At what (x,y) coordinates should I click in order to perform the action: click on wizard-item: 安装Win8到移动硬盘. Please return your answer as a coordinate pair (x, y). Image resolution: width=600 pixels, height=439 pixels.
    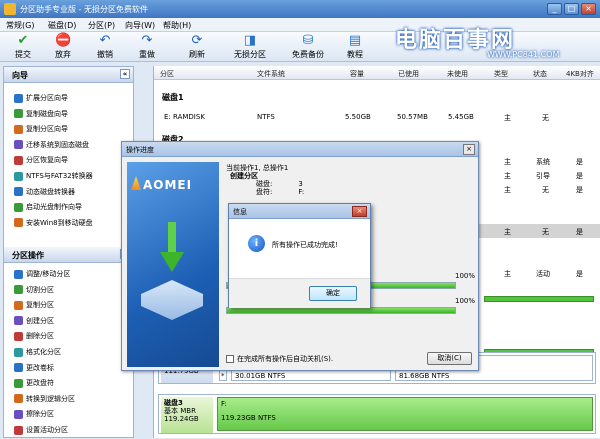
    Looking at the image, I should click on (53, 225).